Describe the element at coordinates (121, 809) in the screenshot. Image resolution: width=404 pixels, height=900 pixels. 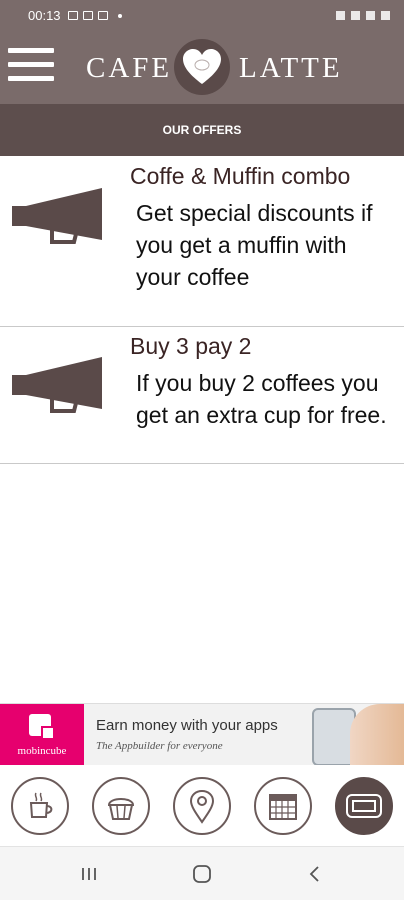
I see `muffin-icon` at that location.